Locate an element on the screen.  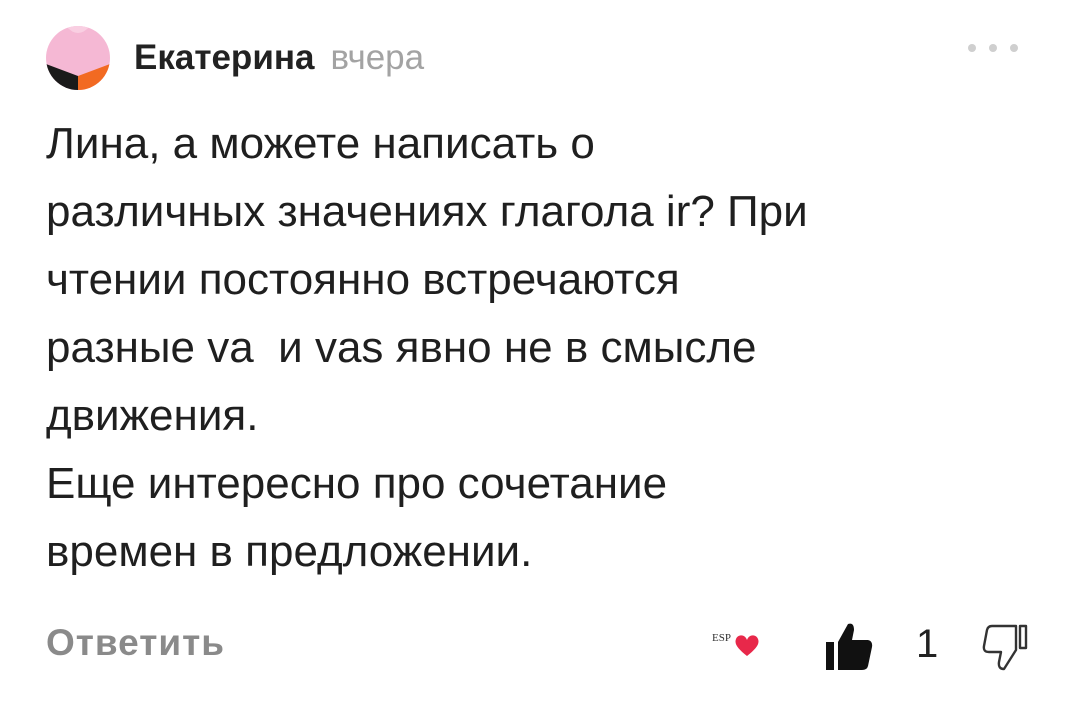
avatar is located at coordinates (78, 58).